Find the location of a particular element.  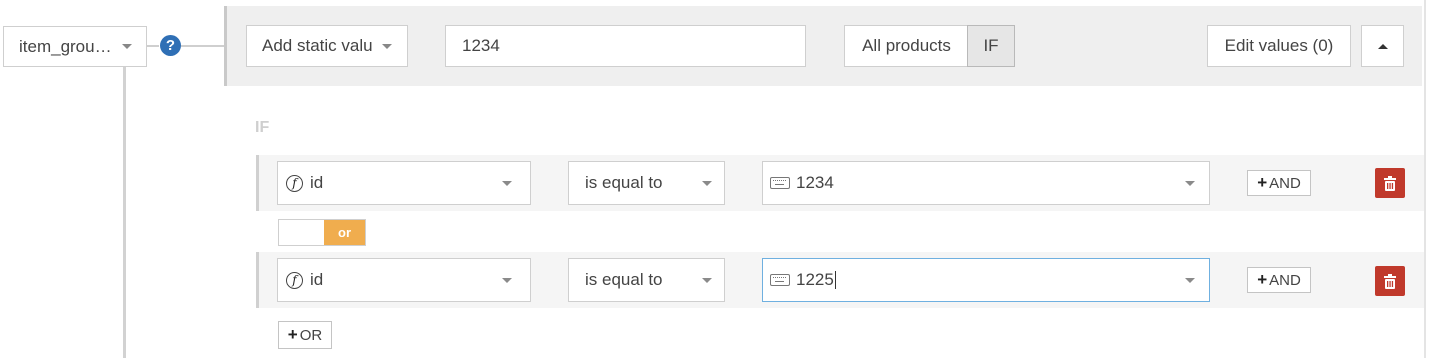

tree-connector is located at coordinates (124, 212).